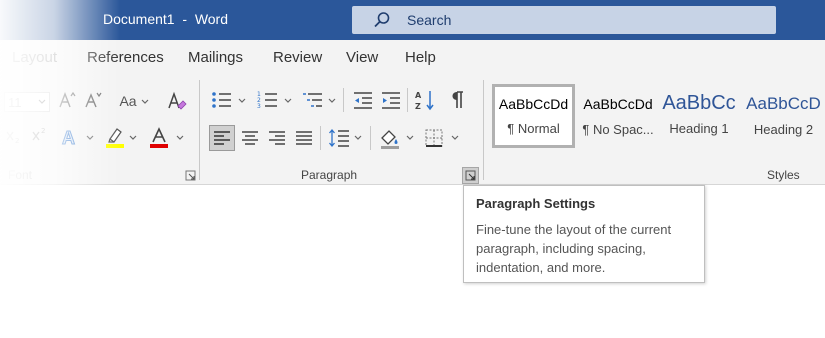  Describe the element at coordinates (215, 57) in the screenshot. I see `tab-mailings: Mailings` at that location.